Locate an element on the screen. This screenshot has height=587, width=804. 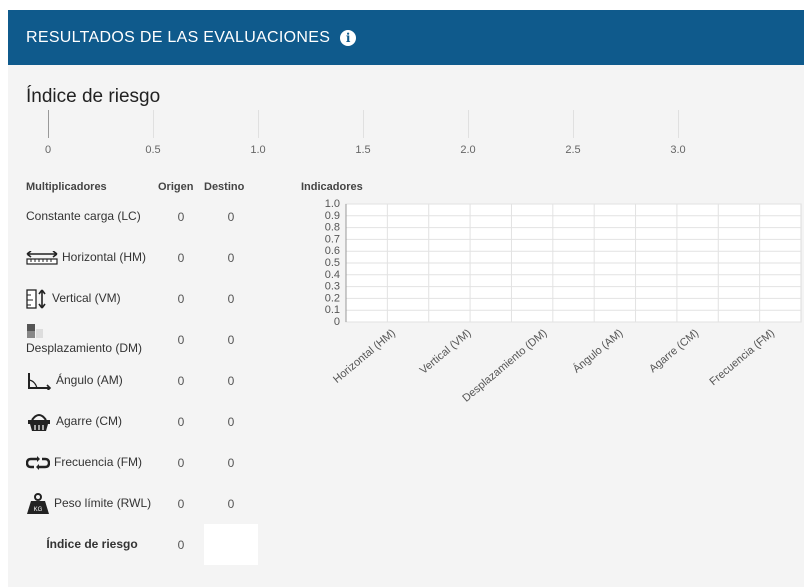
table-row-hm: Horizontal (HM) 0 0 is located at coordinates (142, 257).